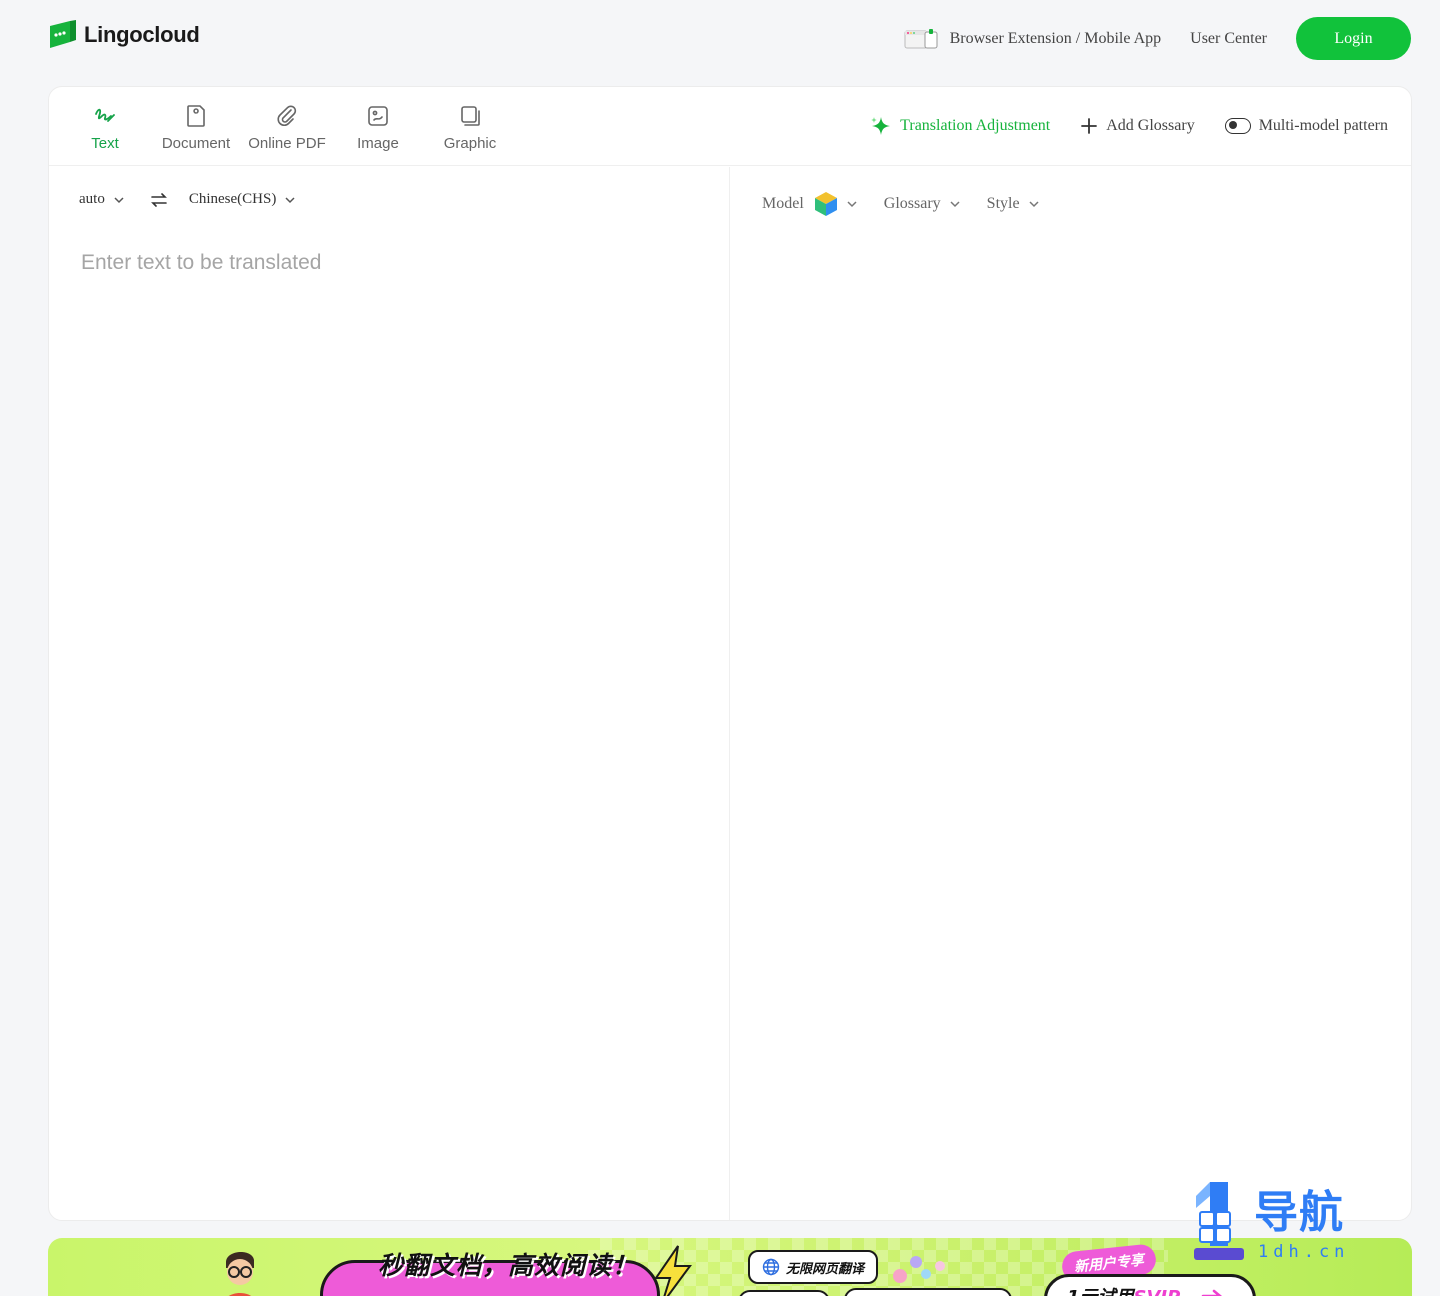  I want to click on target-language-dropdown: Chinese(CHS), so click(243, 199).